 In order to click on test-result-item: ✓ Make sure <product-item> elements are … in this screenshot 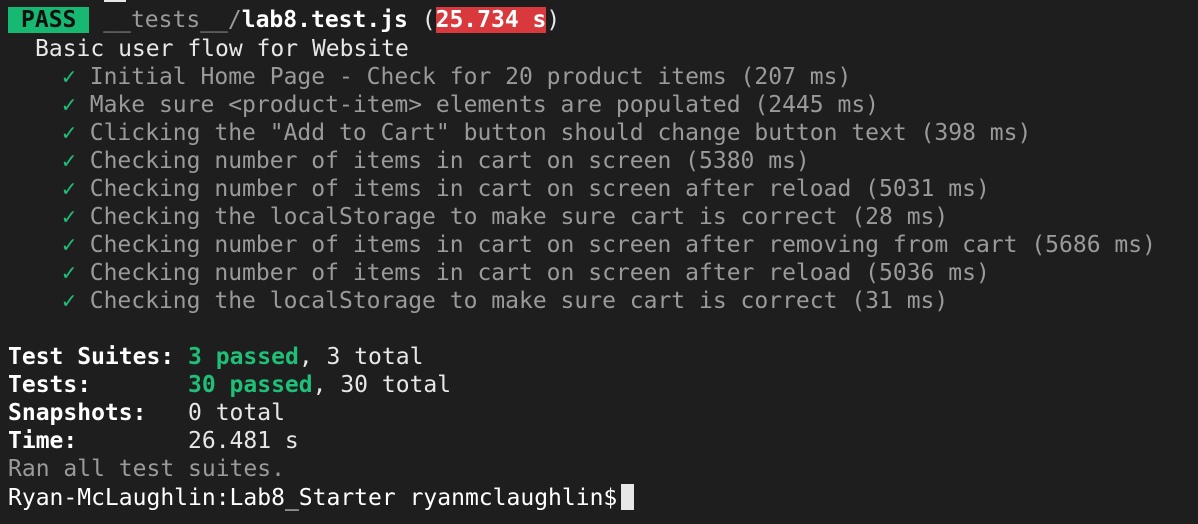, I will do `click(470, 105)`.